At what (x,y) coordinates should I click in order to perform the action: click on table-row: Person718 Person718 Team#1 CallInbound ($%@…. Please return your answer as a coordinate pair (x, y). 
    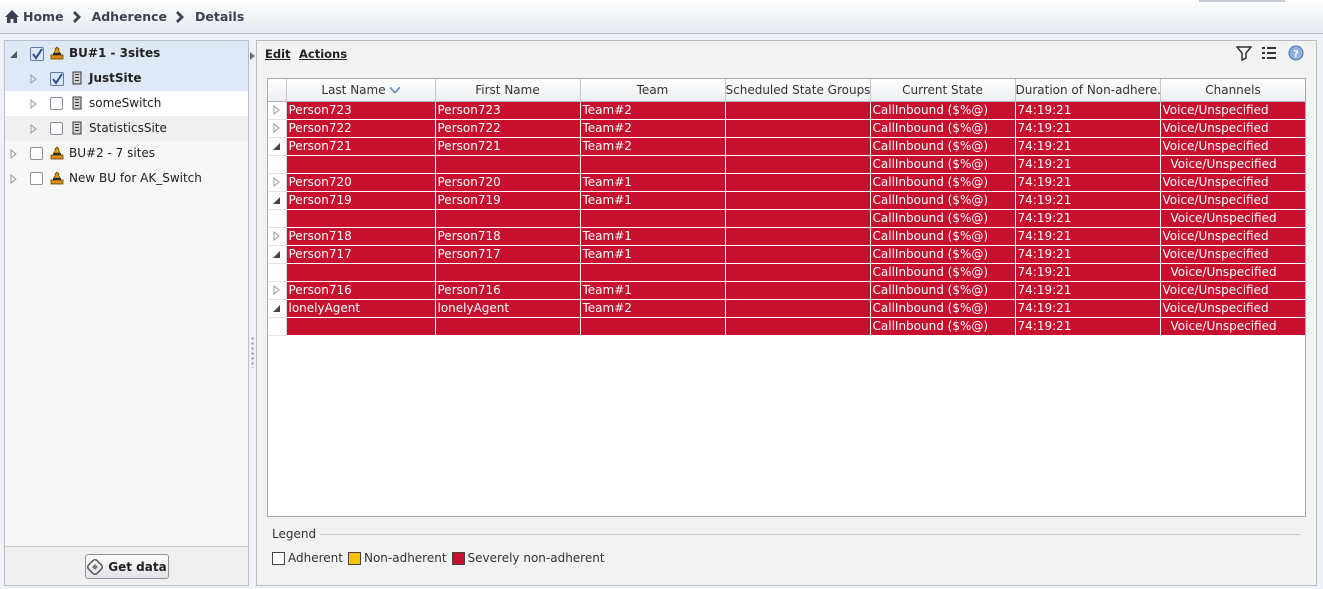
    Looking at the image, I should click on (786, 236).